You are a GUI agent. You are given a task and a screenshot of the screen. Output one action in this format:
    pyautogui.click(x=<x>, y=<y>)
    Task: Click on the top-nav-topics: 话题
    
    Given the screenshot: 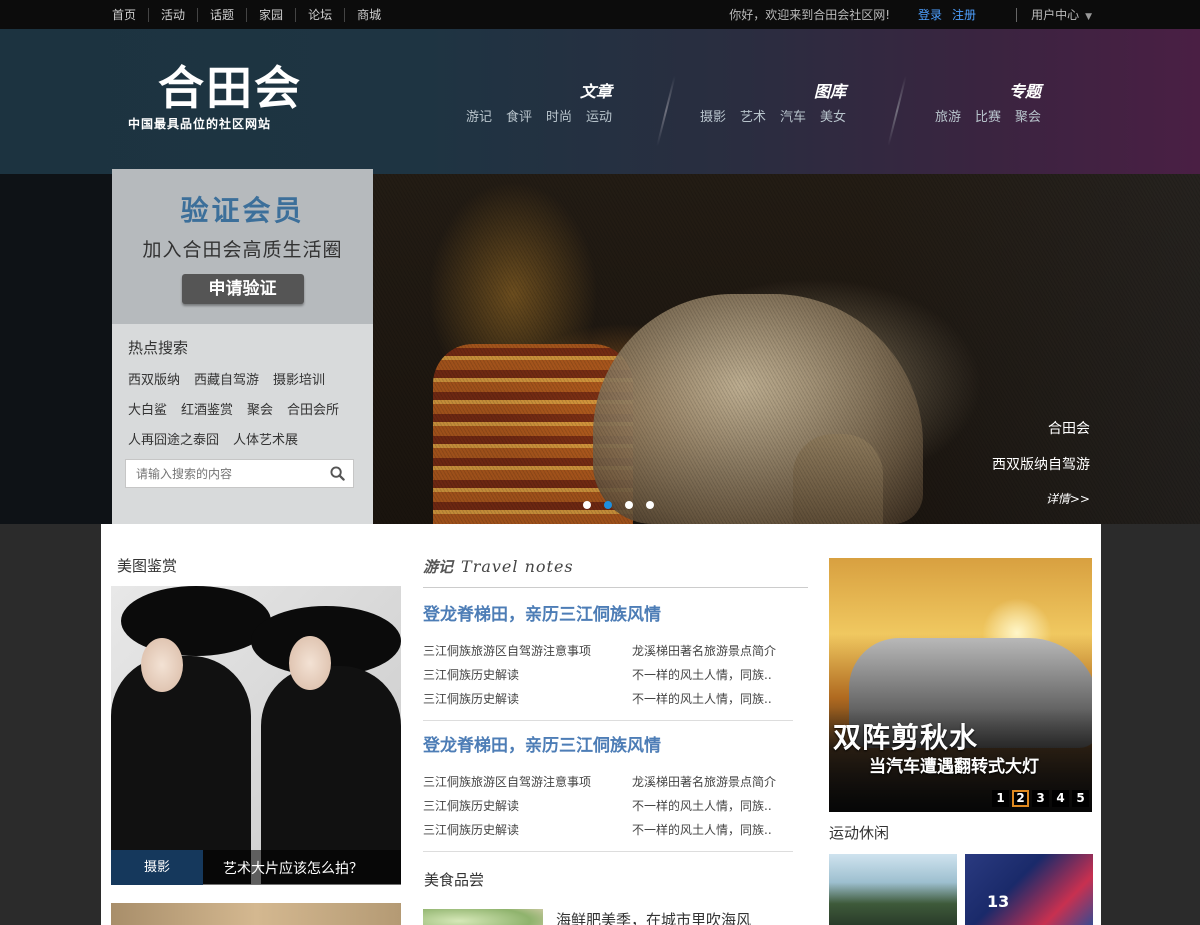 What is the action you would take?
    pyautogui.click(x=221, y=14)
    